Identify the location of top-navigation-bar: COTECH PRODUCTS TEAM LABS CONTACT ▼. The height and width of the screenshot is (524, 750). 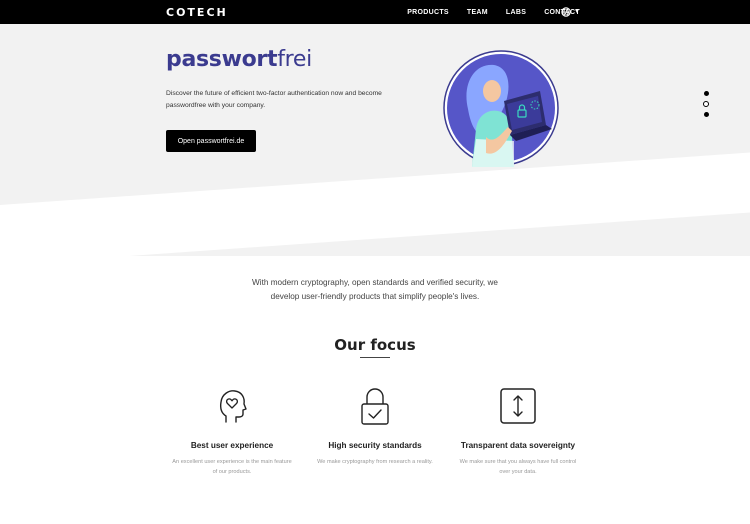
(375, 12).